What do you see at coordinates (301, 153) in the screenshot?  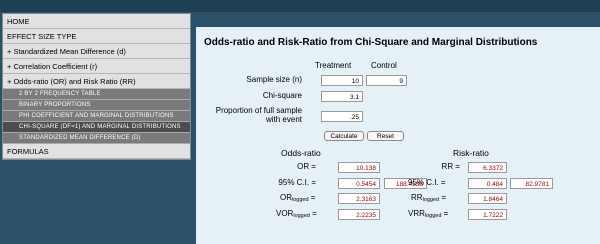 I see `odds-ratio-heading: Odds-ratio` at bounding box center [301, 153].